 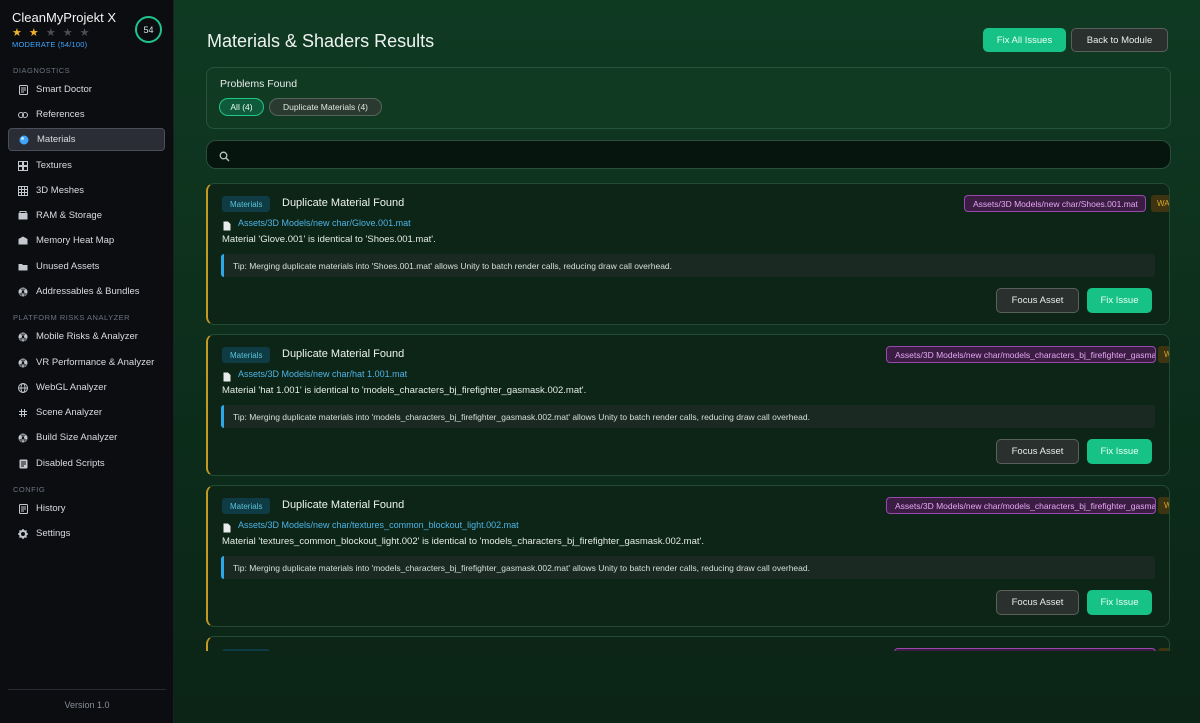 I want to click on sidebar-item-label: Textures, so click(x=54, y=165).